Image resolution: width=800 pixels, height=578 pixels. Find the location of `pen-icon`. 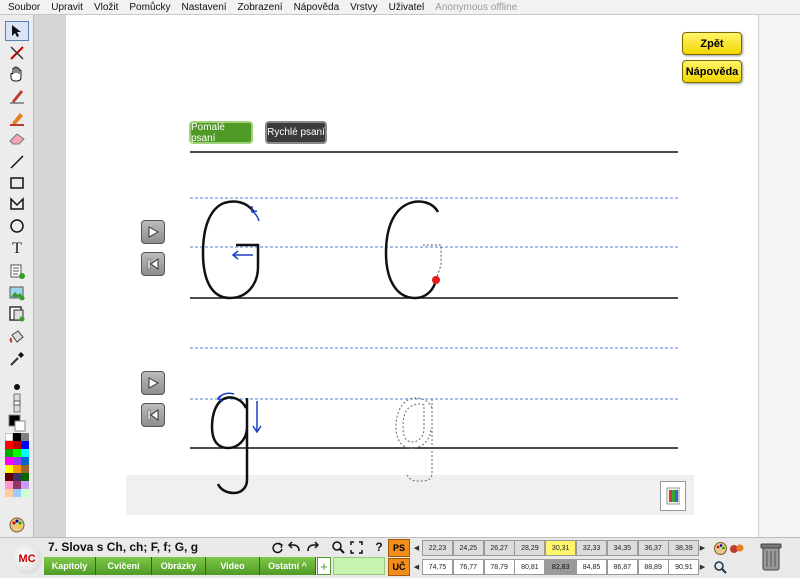

pen-icon is located at coordinates (17, 96).